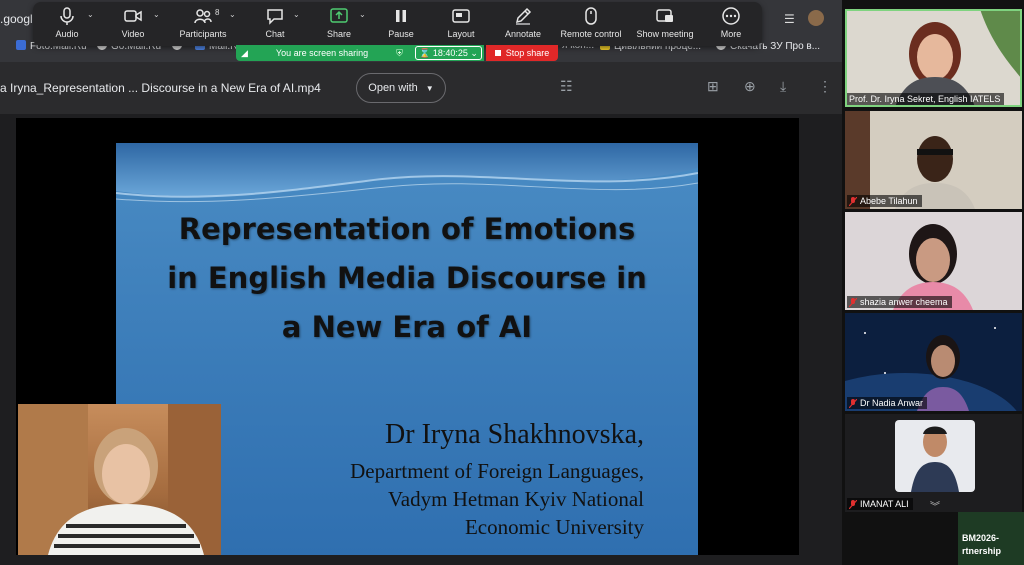  Describe the element at coordinates (401, 16) in the screenshot. I see `pause-icon` at that location.